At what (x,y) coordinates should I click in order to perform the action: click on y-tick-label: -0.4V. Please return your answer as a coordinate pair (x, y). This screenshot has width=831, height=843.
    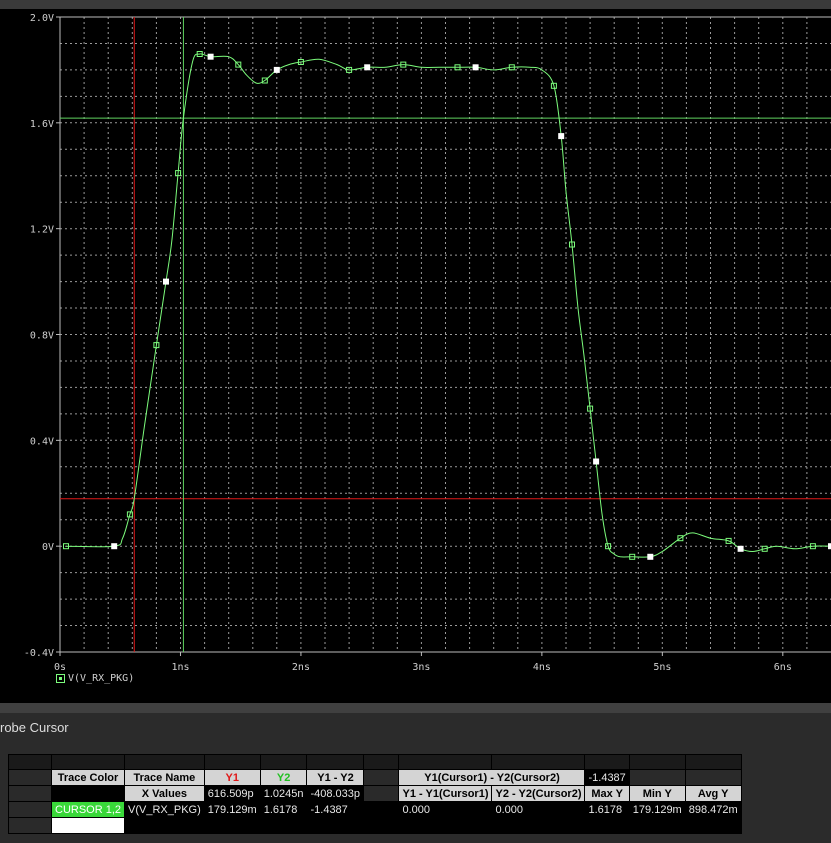
    Looking at the image, I should click on (39, 653).